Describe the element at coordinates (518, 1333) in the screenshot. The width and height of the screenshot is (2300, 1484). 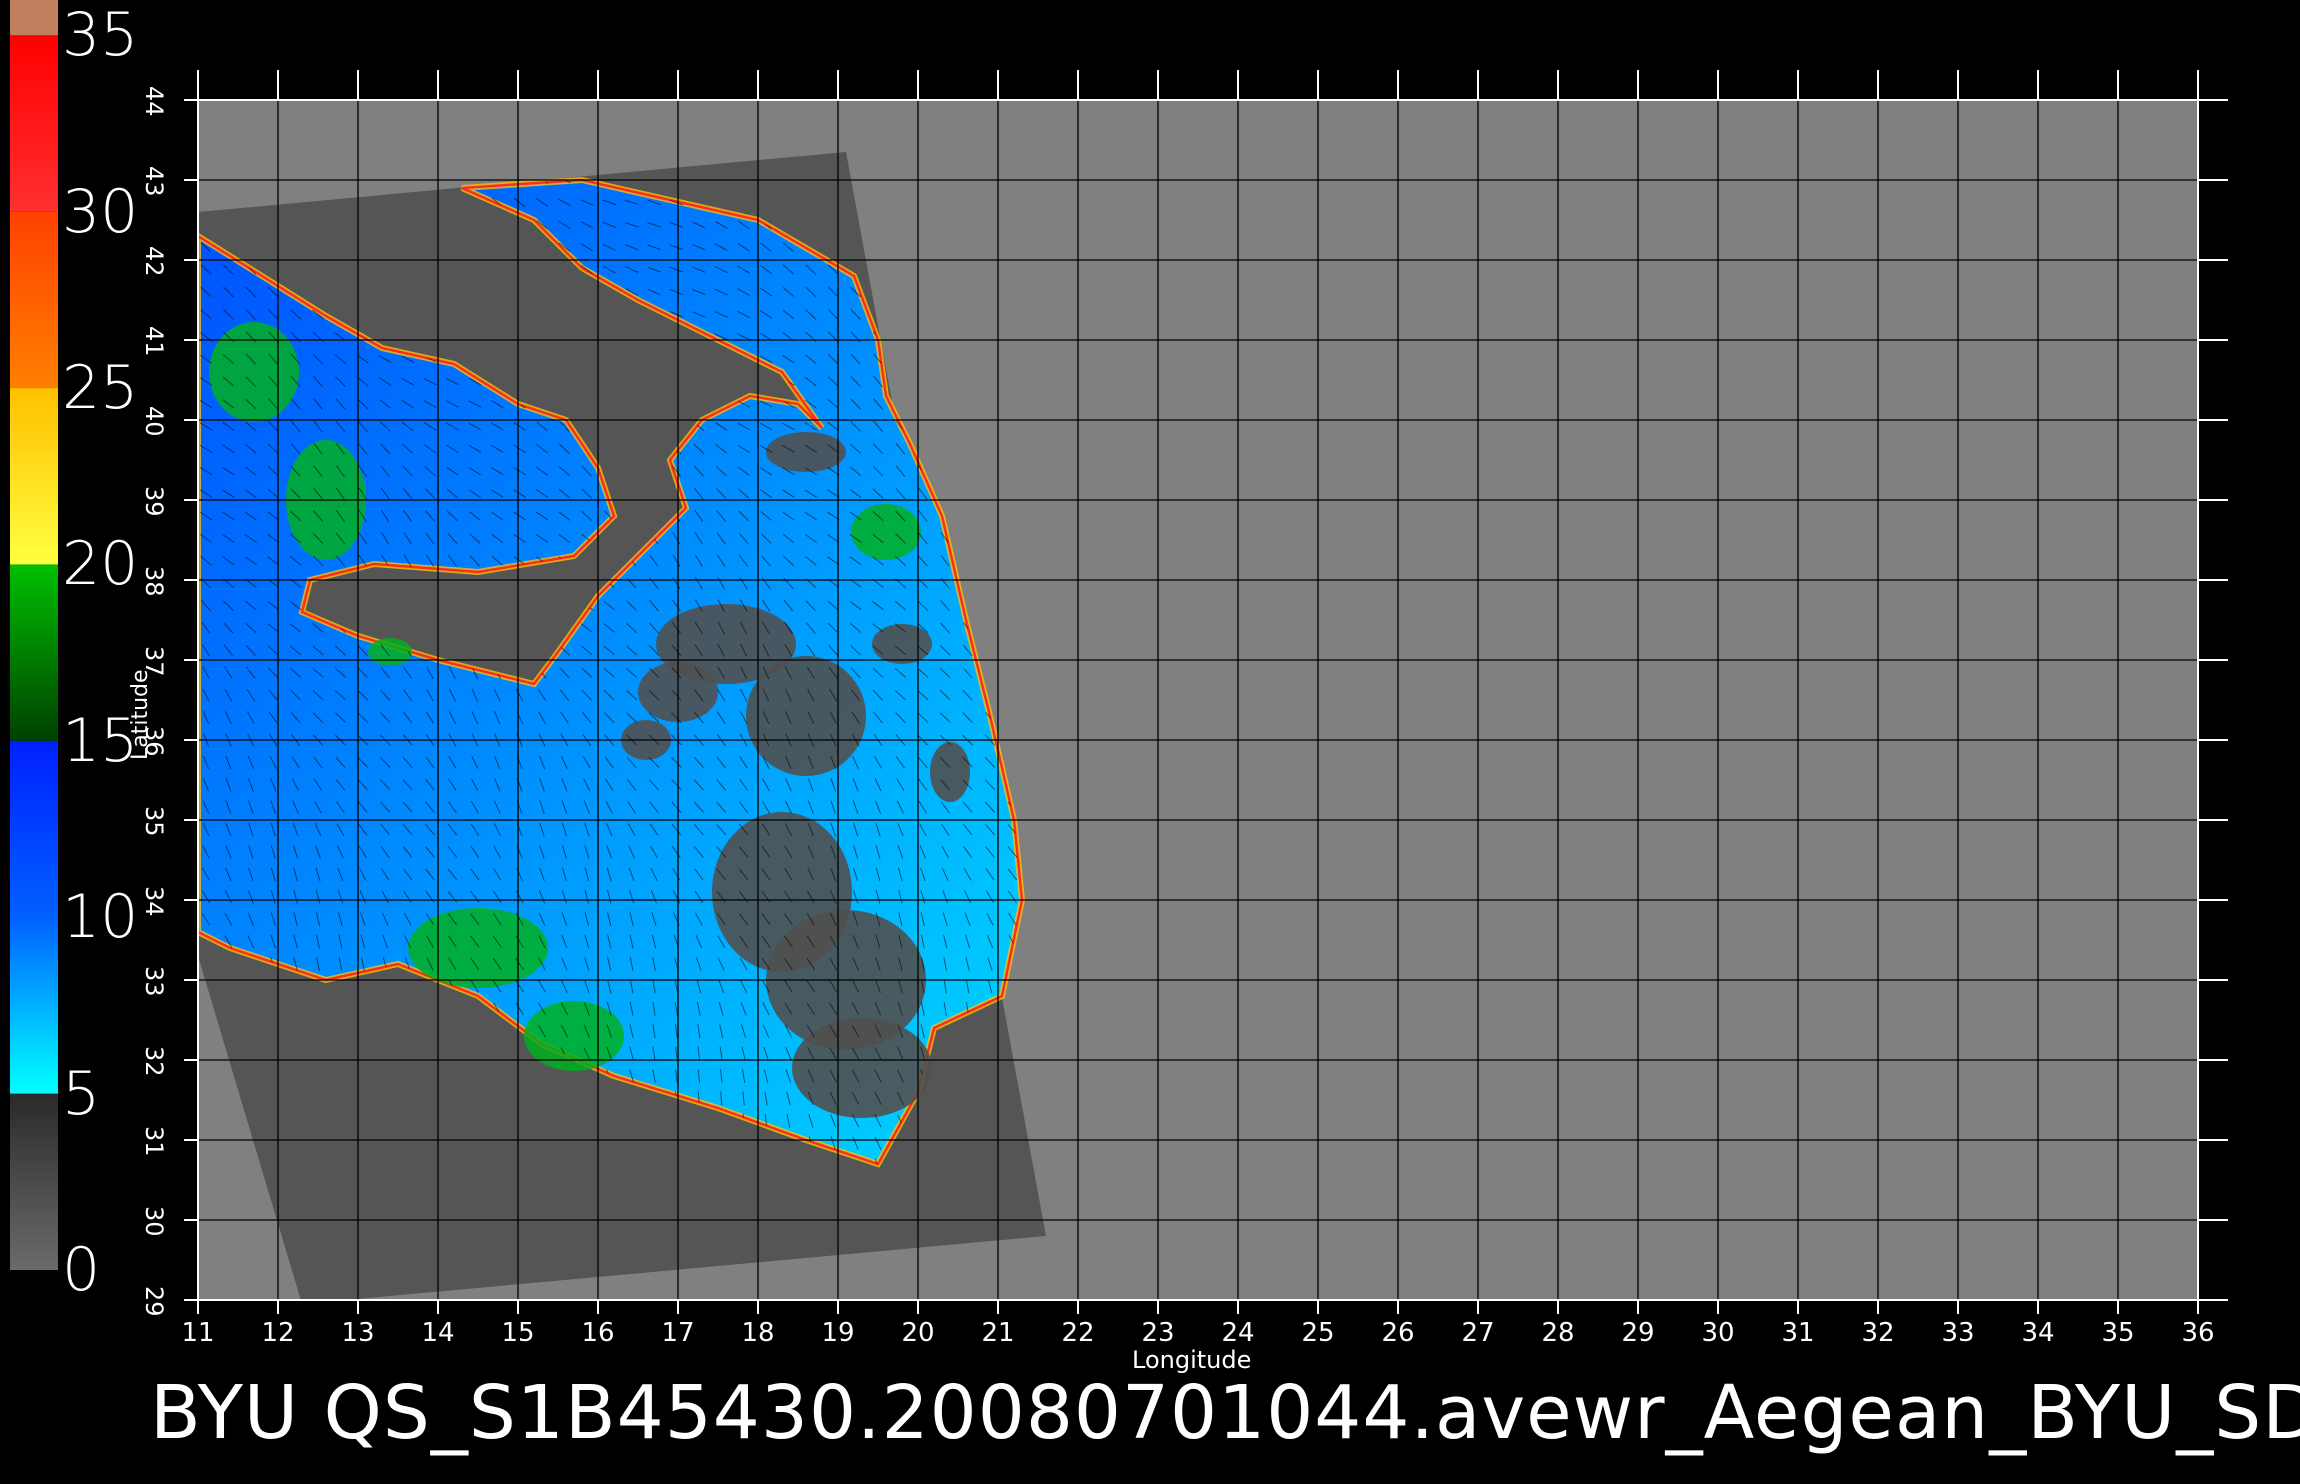
I see `longitude-tick-label: 15` at that location.